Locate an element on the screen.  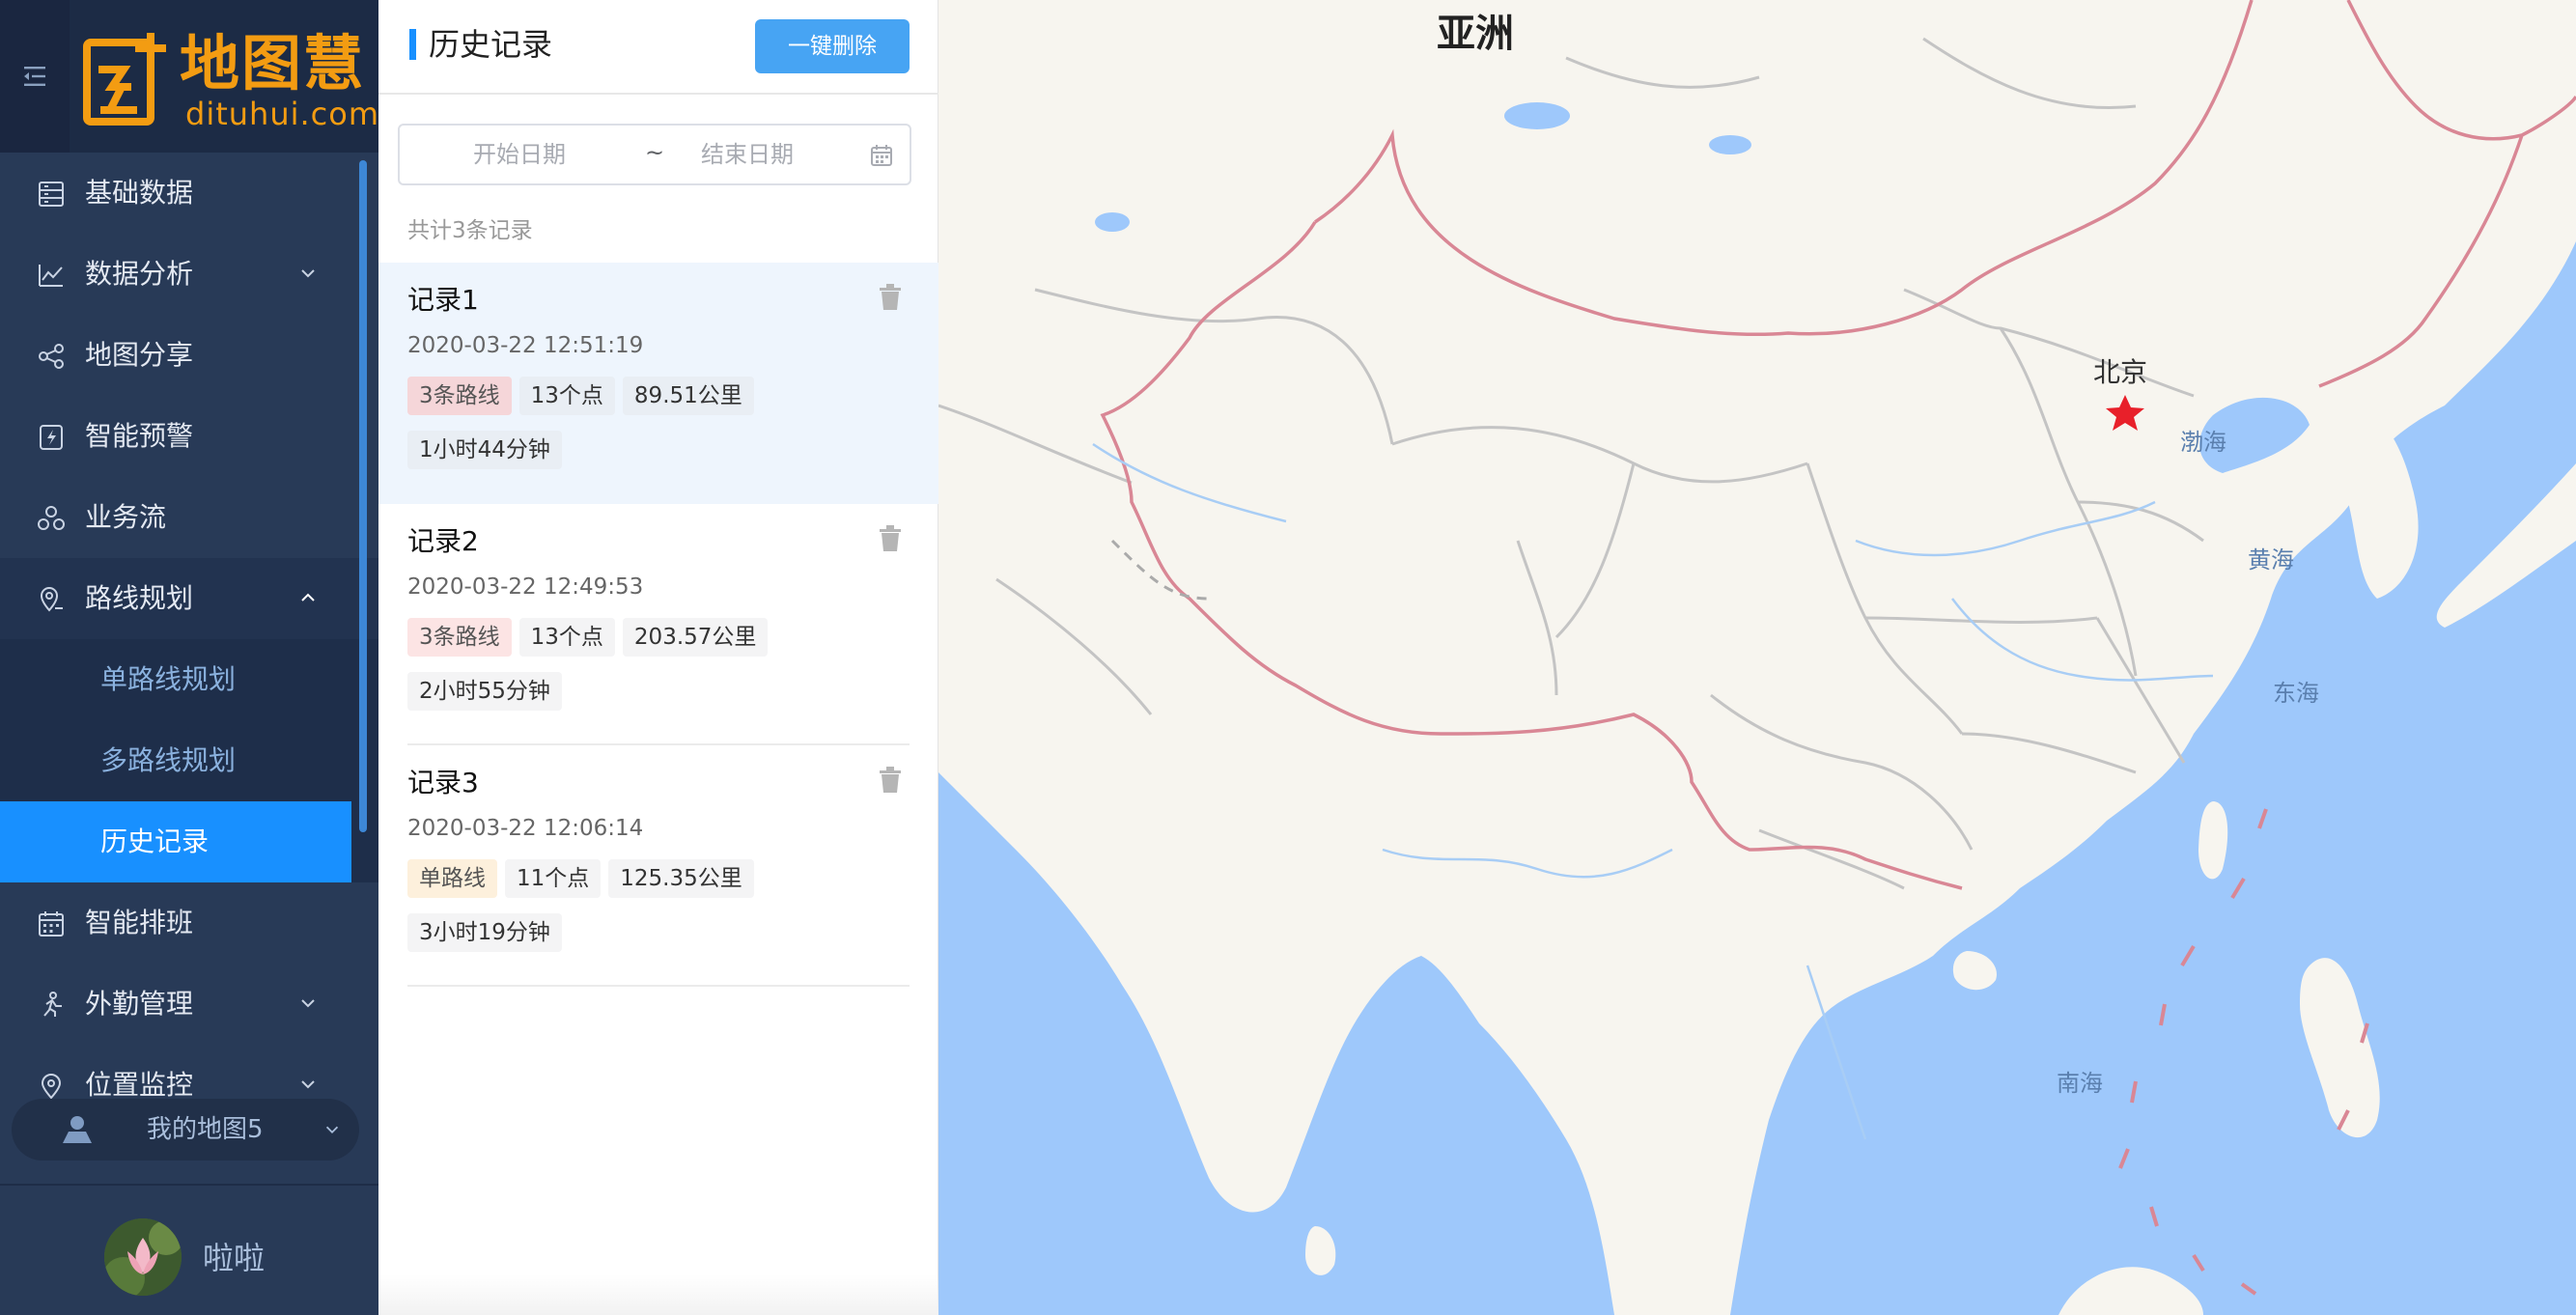
user-area: 啦啦 is located at coordinates (189, 1249).